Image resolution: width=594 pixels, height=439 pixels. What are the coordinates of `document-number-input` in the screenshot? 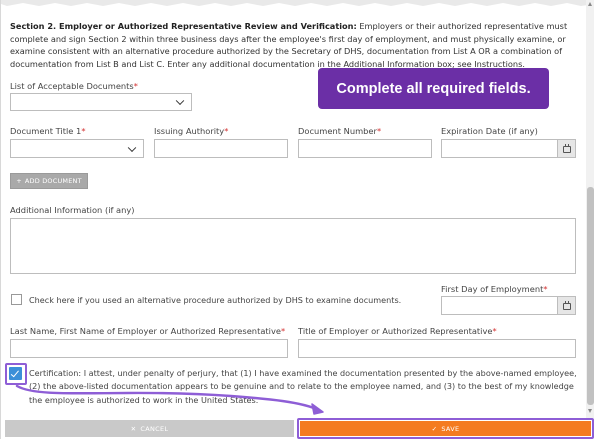 It's located at (365, 148).